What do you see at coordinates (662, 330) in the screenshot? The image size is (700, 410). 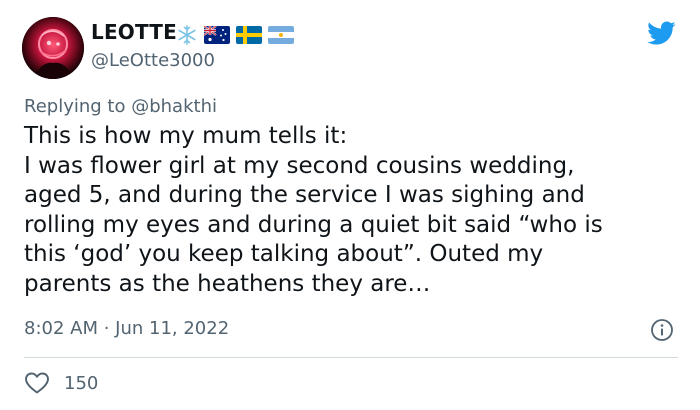 I see `info-icon` at bounding box center [662, 330].